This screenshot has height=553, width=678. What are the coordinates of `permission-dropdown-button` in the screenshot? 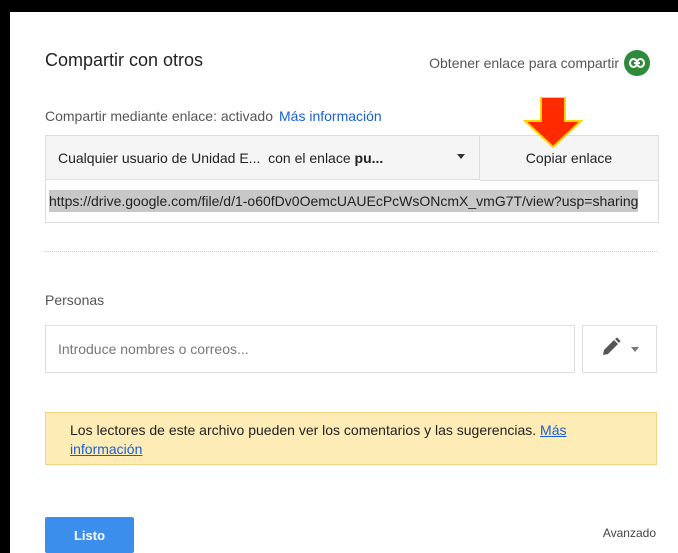 It's located at (619, 349).